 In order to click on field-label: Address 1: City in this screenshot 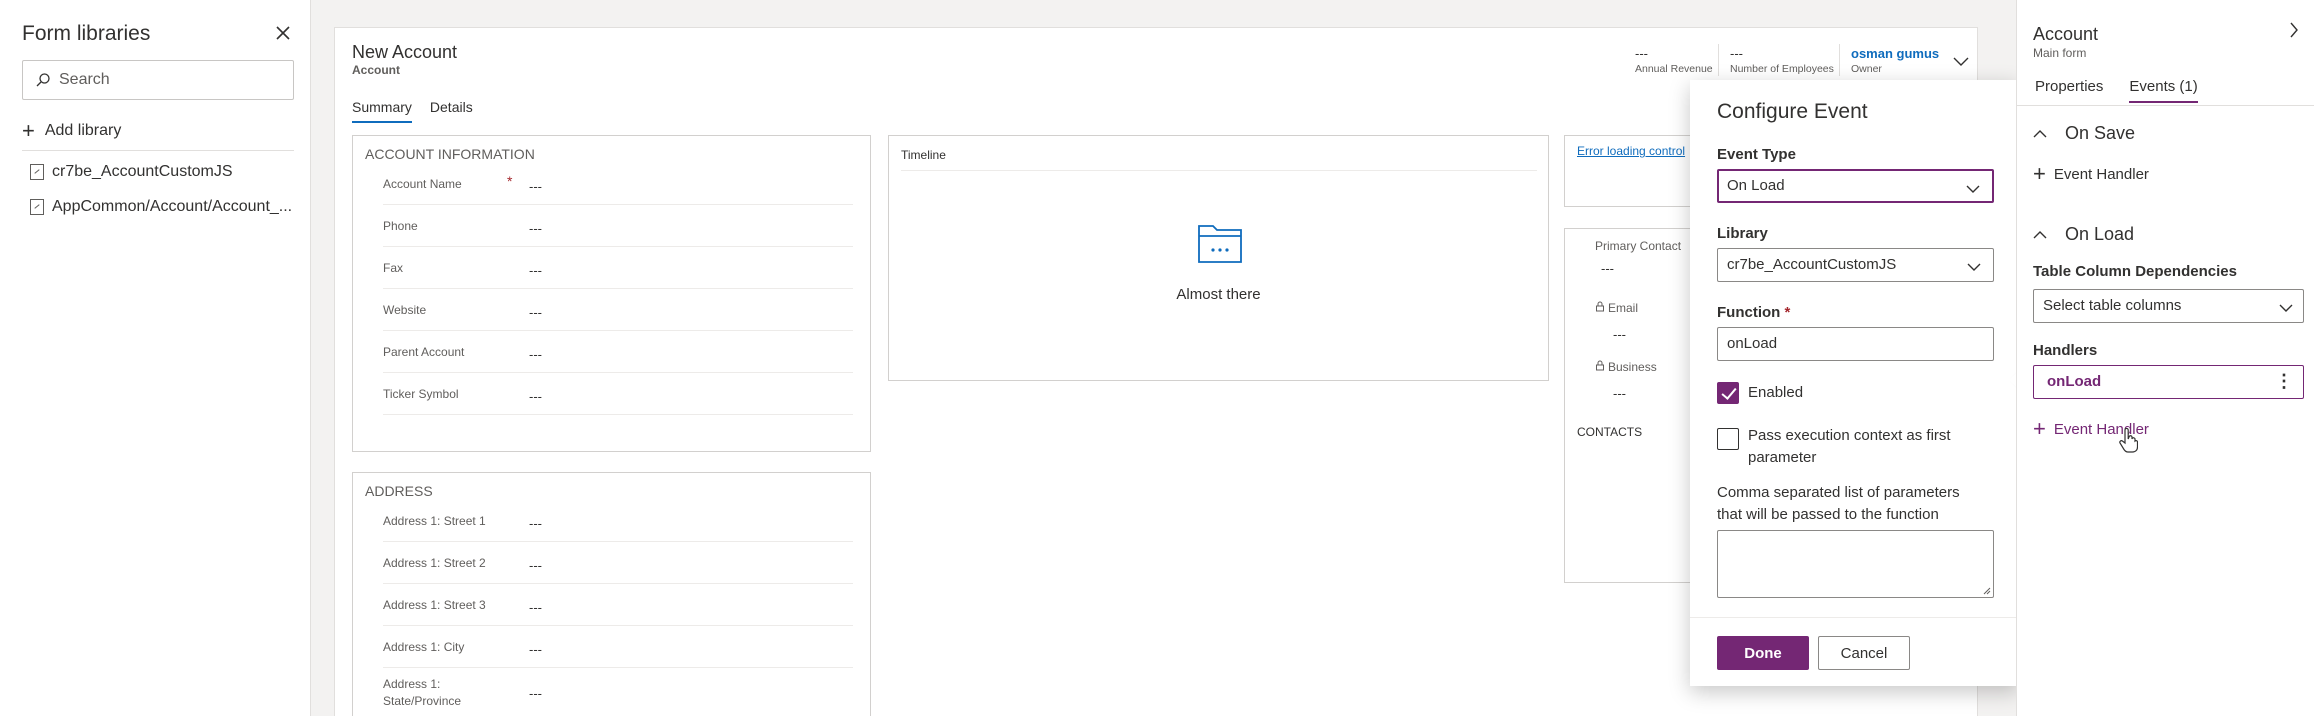, I will do `click(424, 647)`.